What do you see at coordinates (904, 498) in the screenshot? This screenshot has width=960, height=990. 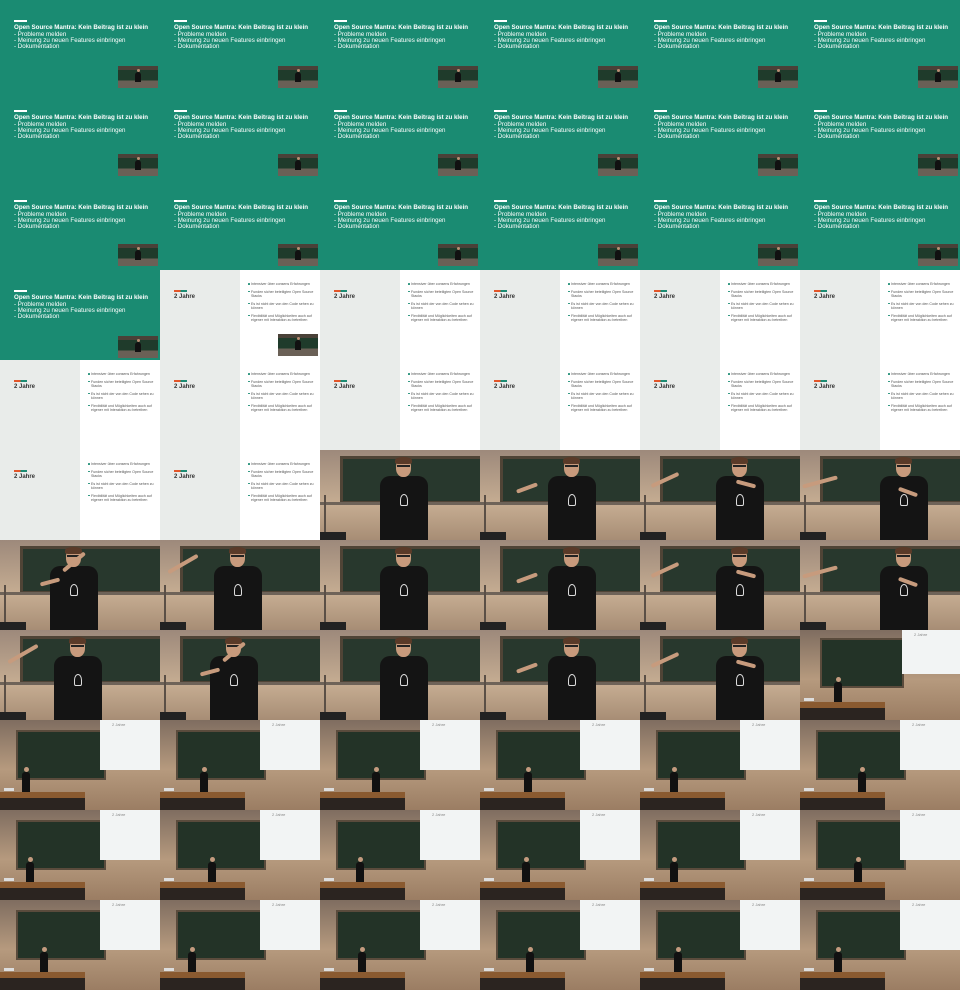 I see `speaker` at bounding box center [904, 498].